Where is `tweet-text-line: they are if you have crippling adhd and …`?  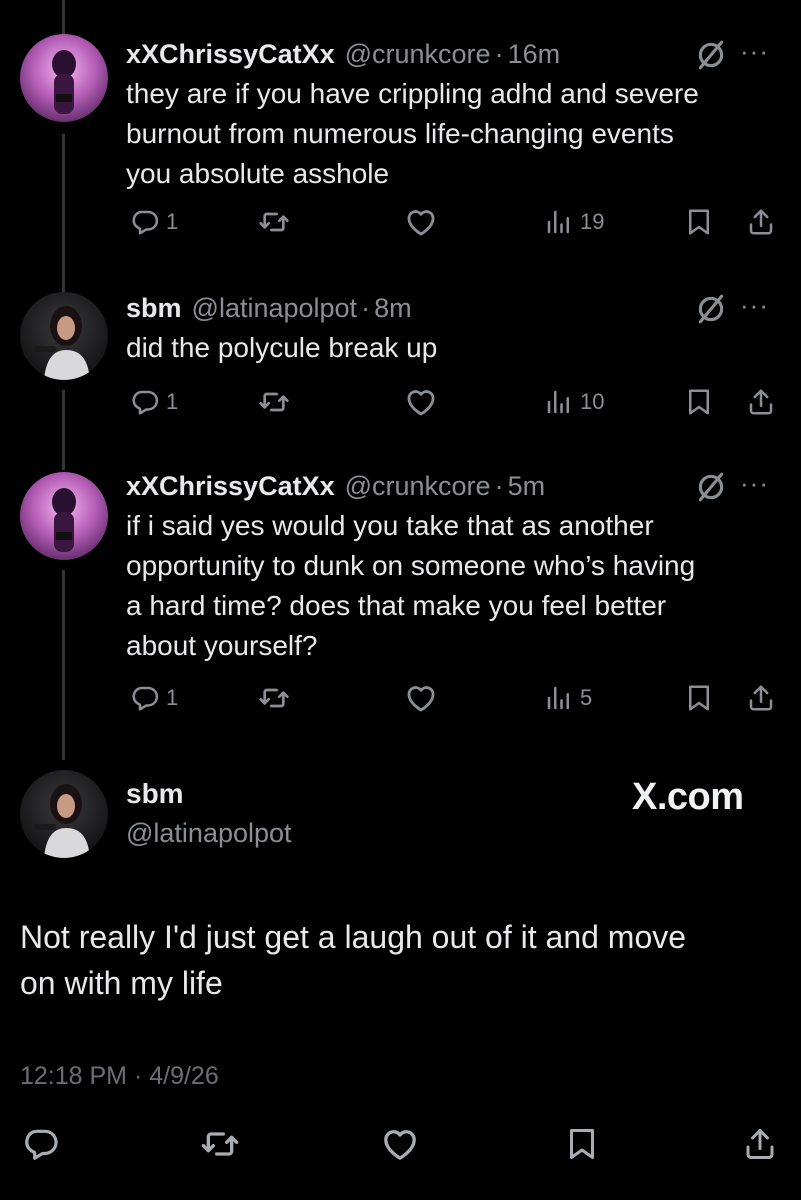
tweet-text-line: they are if you have crippling adhd and … is located at coordinates (412, 93).